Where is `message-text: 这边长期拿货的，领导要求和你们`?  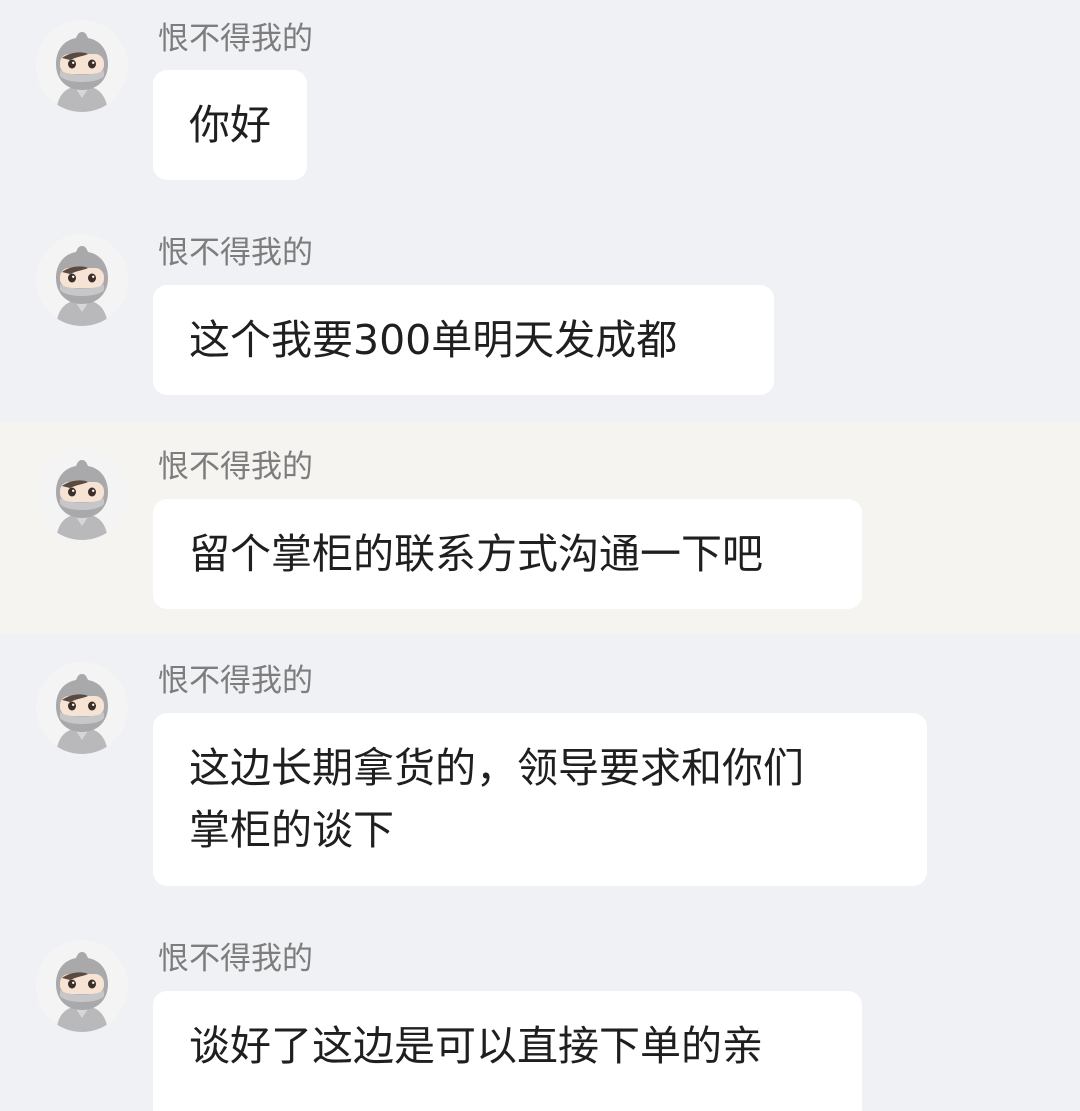 message-text: 这边长期拿货的，领导要求和你们 is located at coordinates (496, 768).